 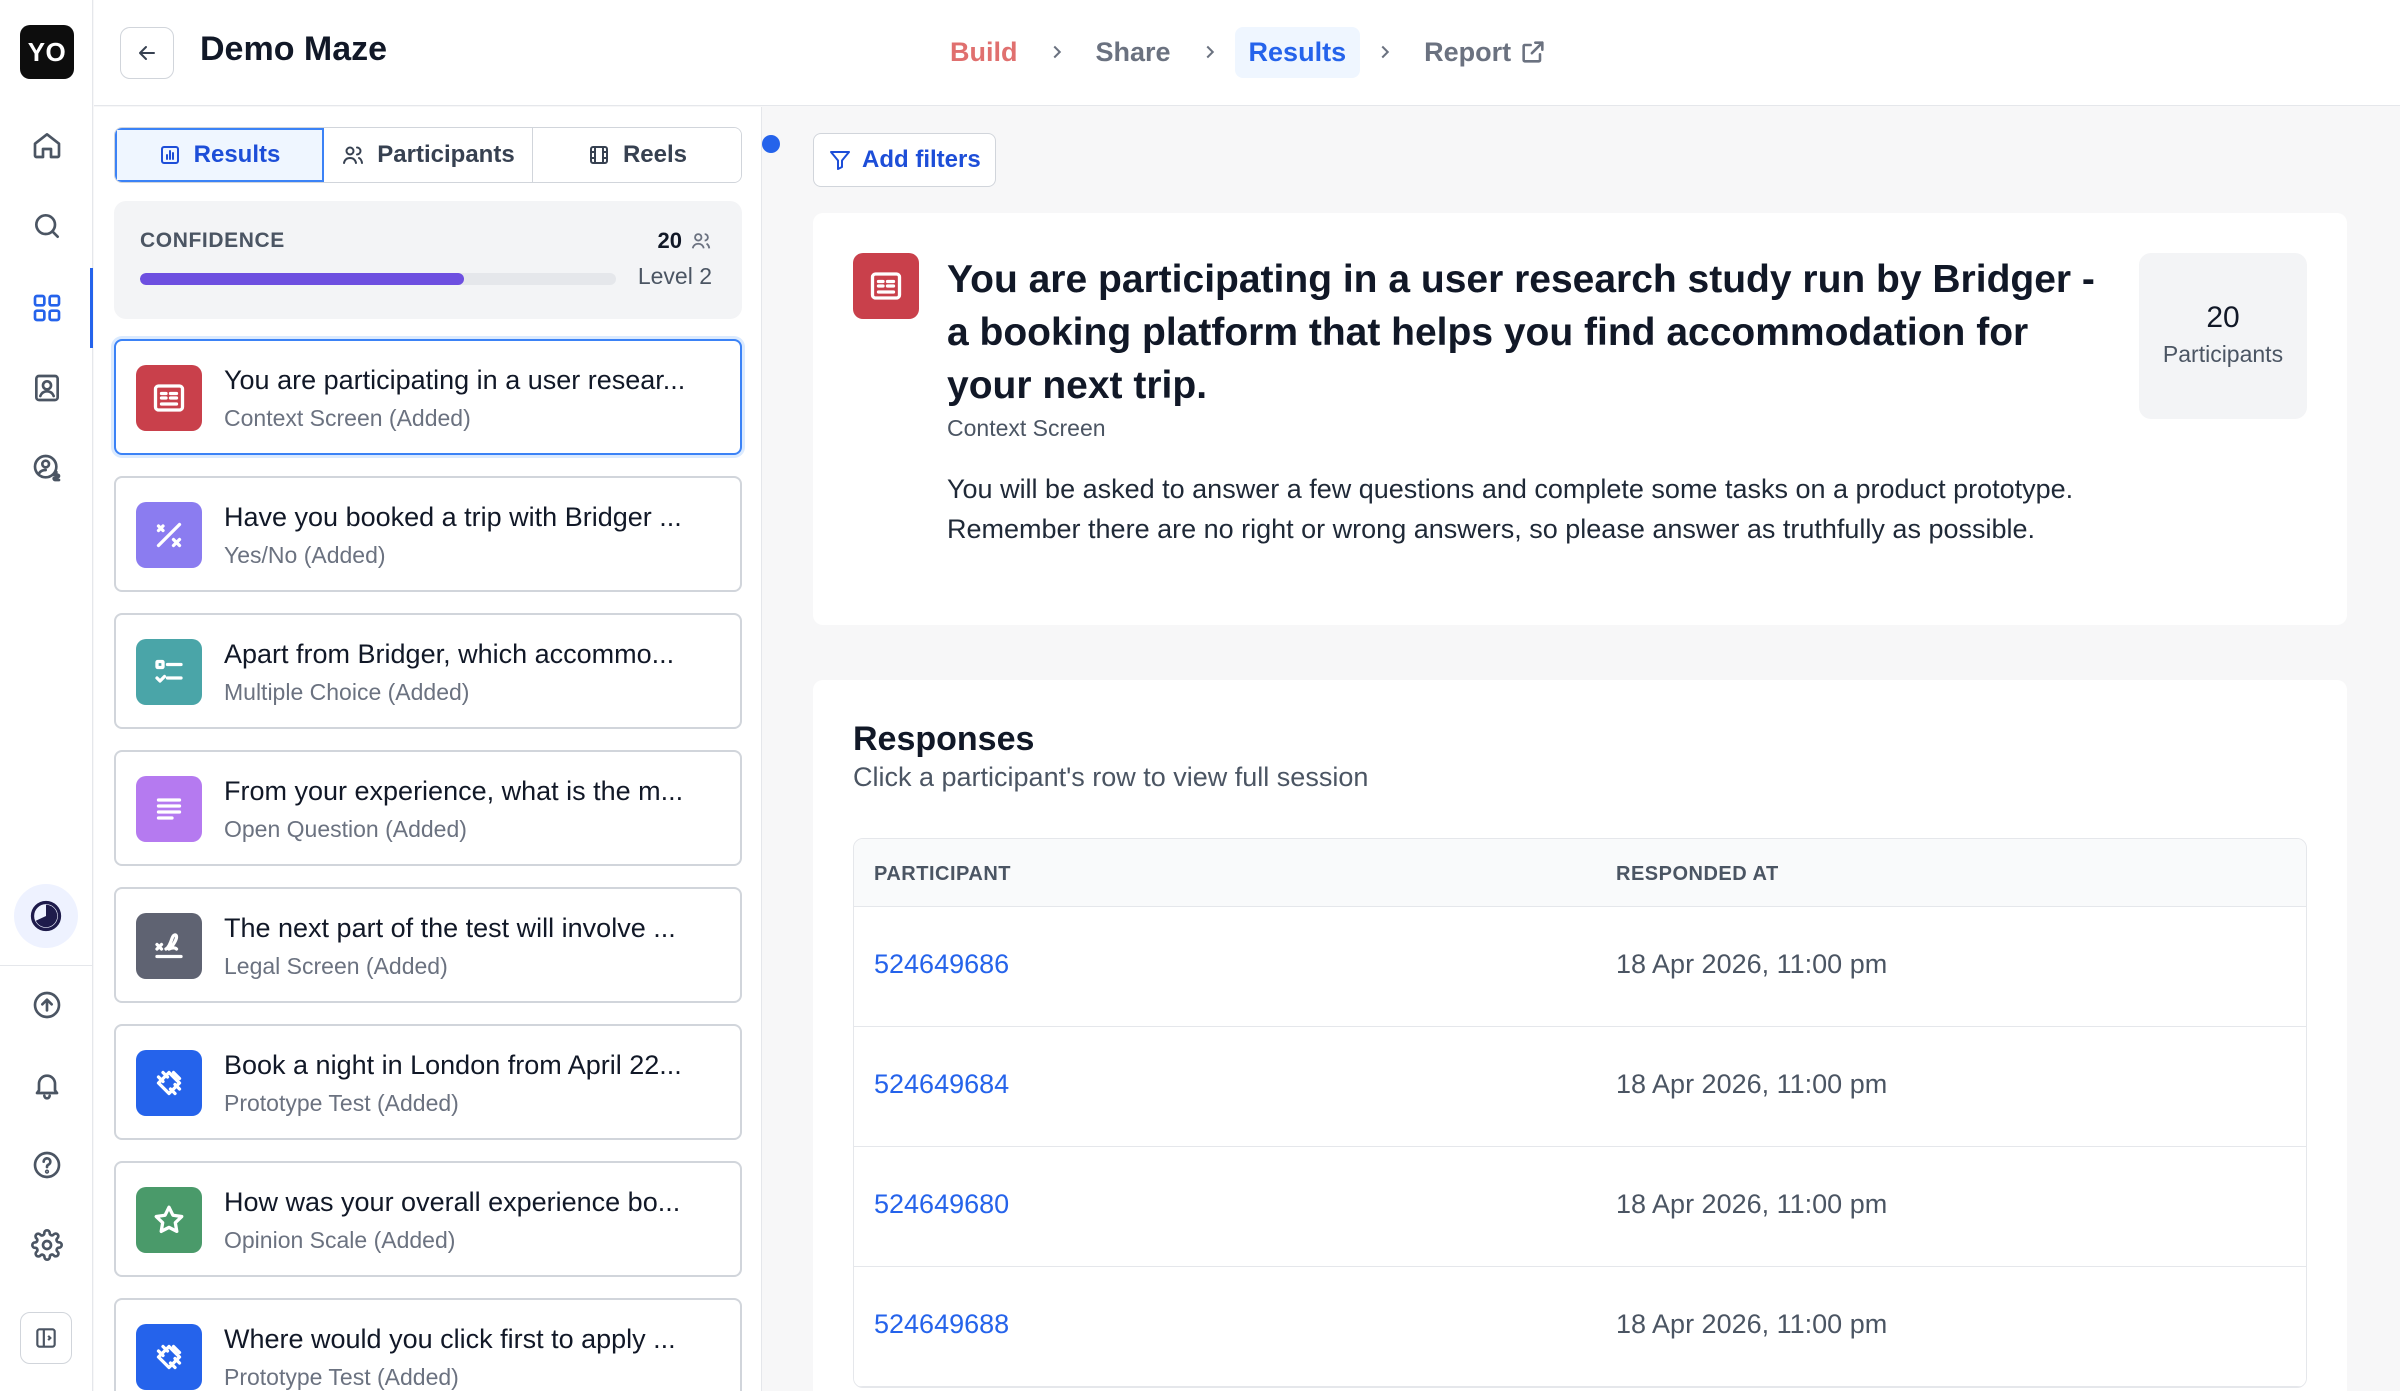 What do you see at coordinates (2223, 354) in the screenshot?
I see `participants-label: Participants` at bounding box center [2223, 354].